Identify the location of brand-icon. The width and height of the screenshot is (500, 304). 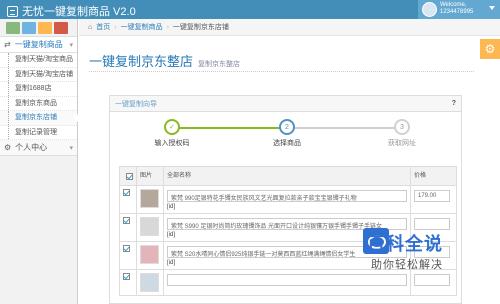
(12, 11).